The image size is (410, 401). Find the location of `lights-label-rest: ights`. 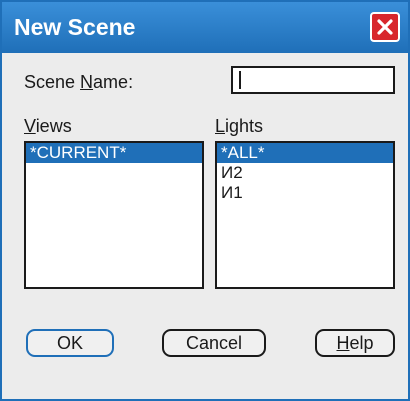

lights-label-rest: ights is located at coordinates (244, 126).